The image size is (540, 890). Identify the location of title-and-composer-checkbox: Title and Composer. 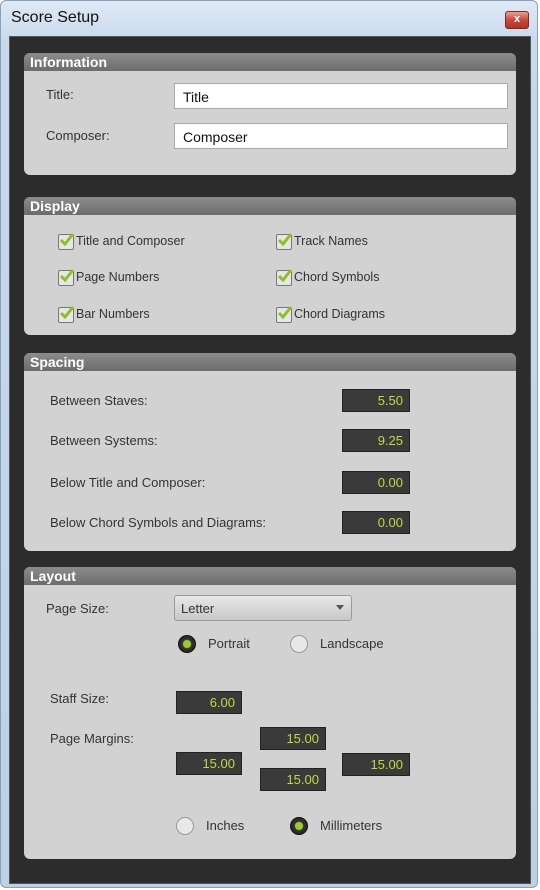
(158, 243).